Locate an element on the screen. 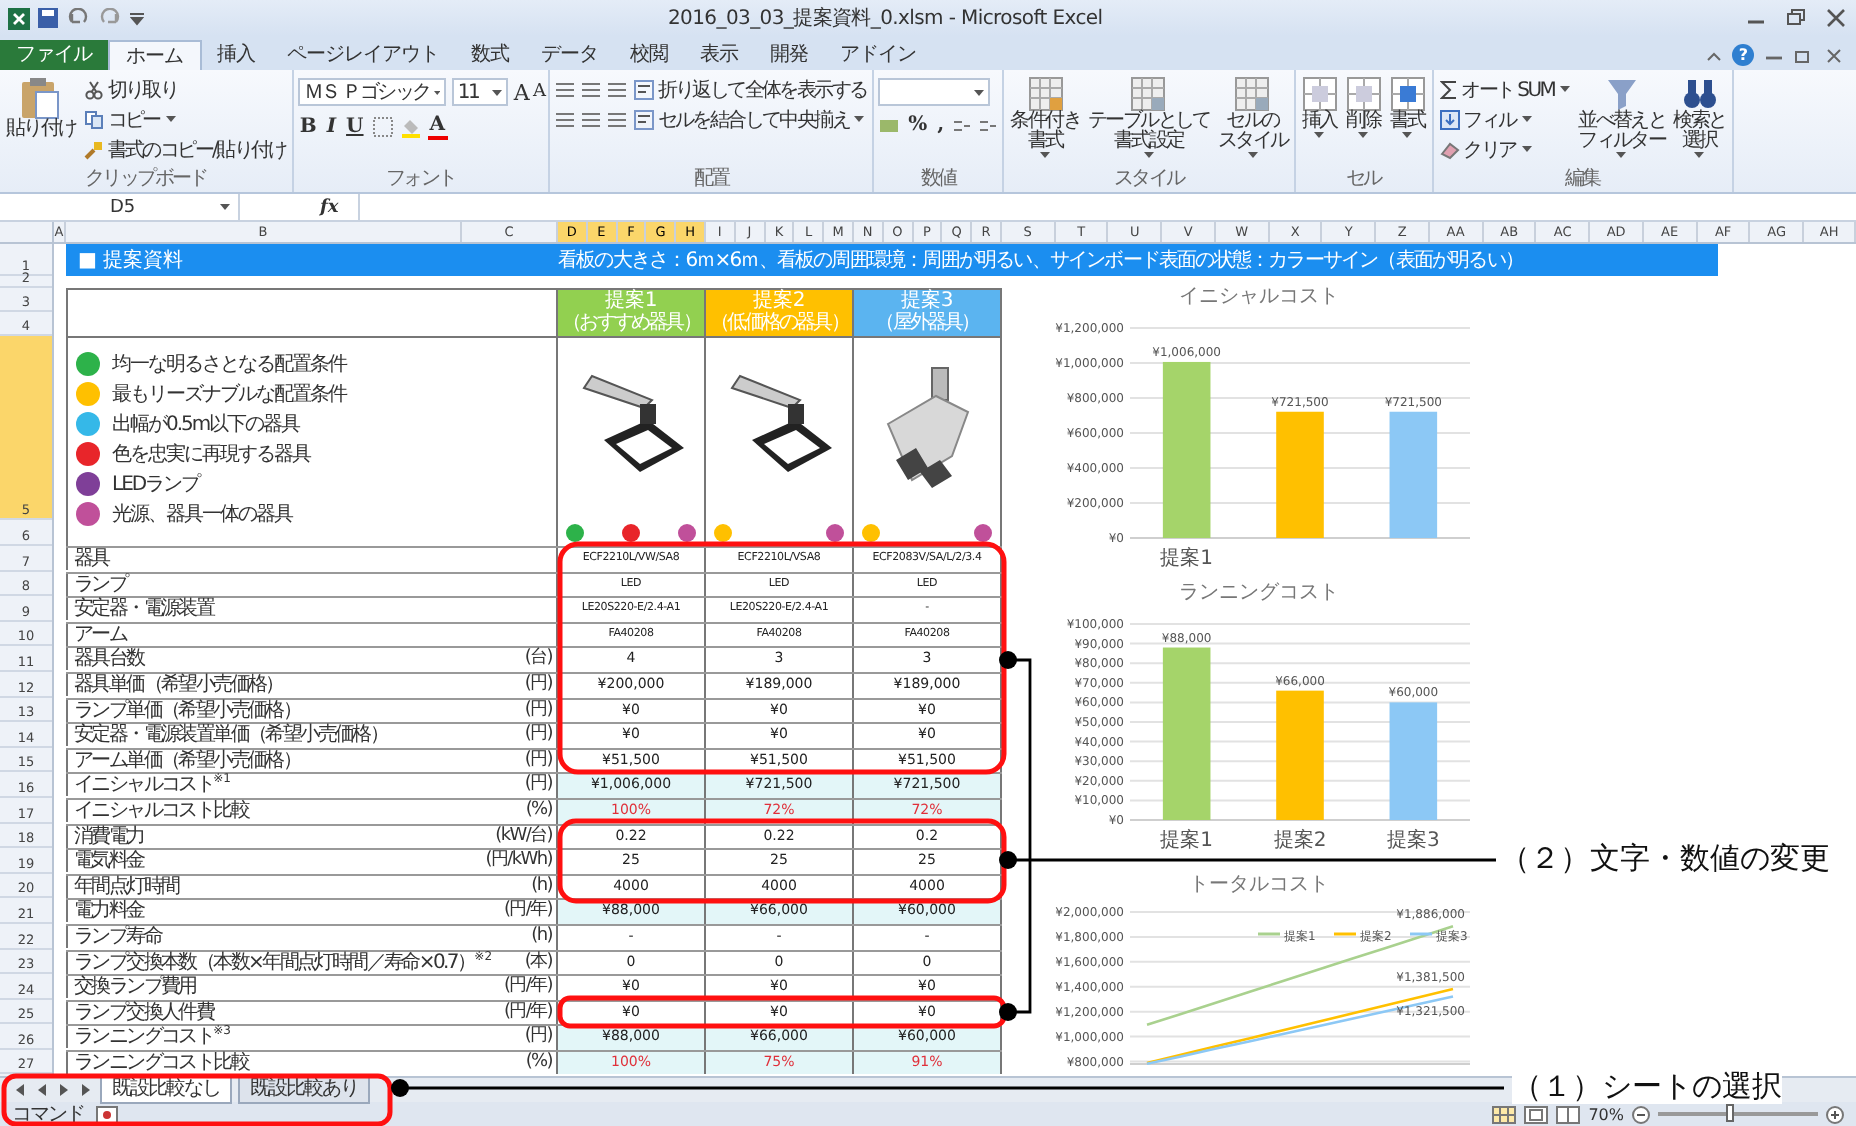  table-style-icon is located at coordinates (1252, 94).